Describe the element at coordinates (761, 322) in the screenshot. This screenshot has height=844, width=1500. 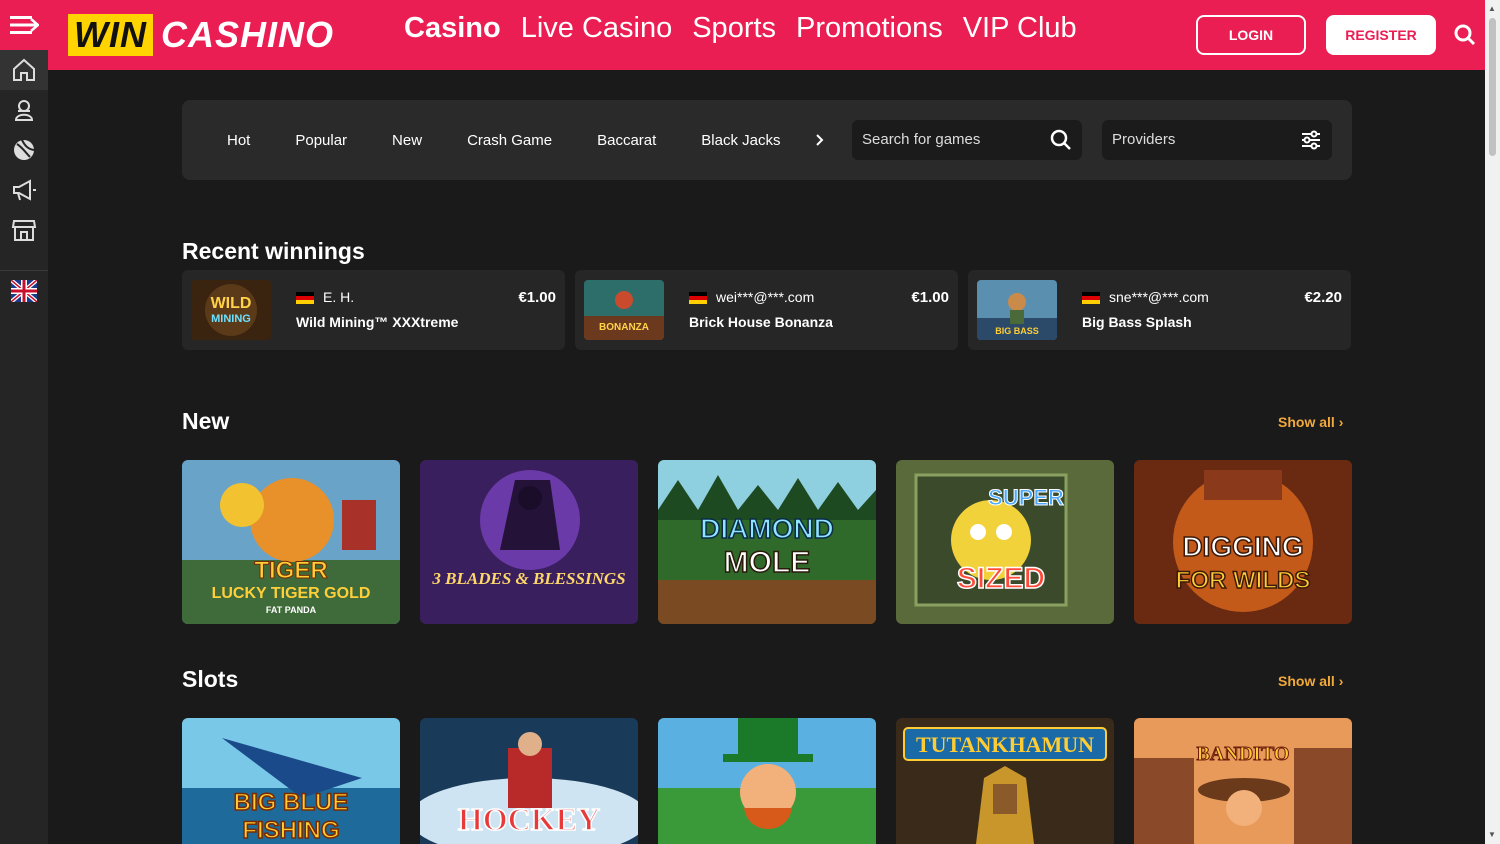
I see `win-game-title: Brick House Bonanza` at that location.